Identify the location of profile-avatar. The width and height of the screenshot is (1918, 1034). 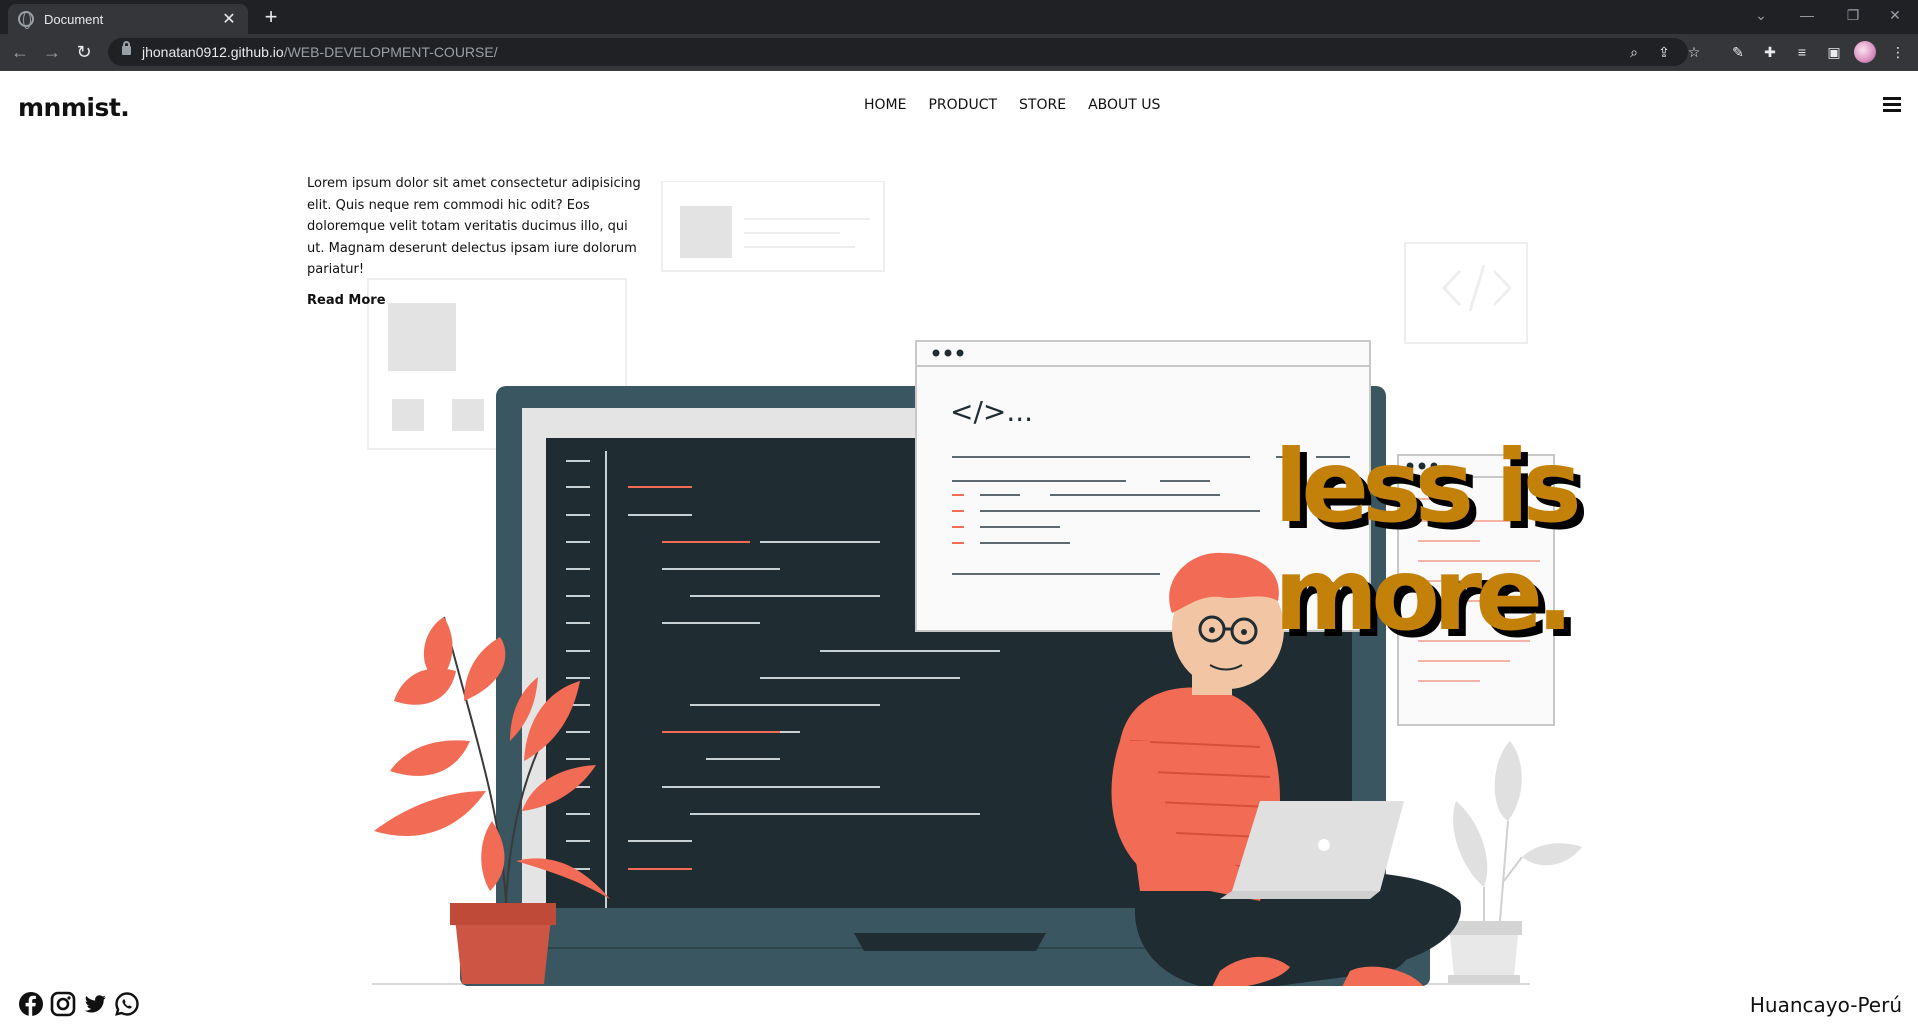
(1865, 52).